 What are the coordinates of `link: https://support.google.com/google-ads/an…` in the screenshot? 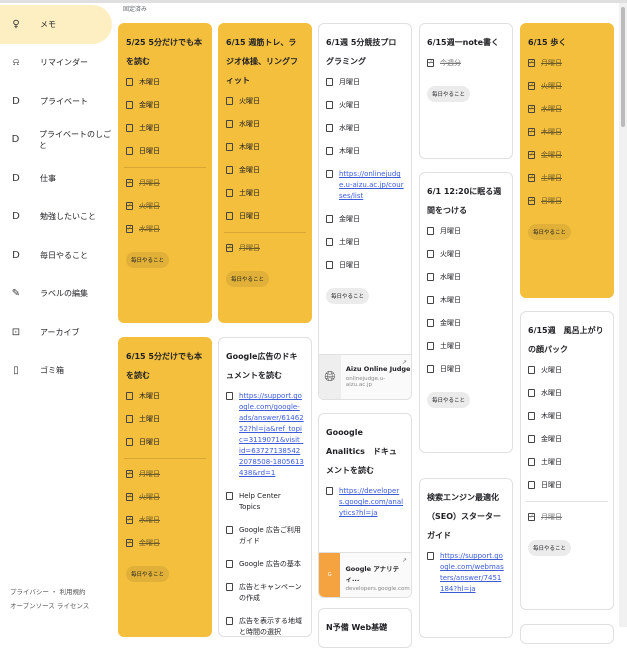 It's located at (271, 435).